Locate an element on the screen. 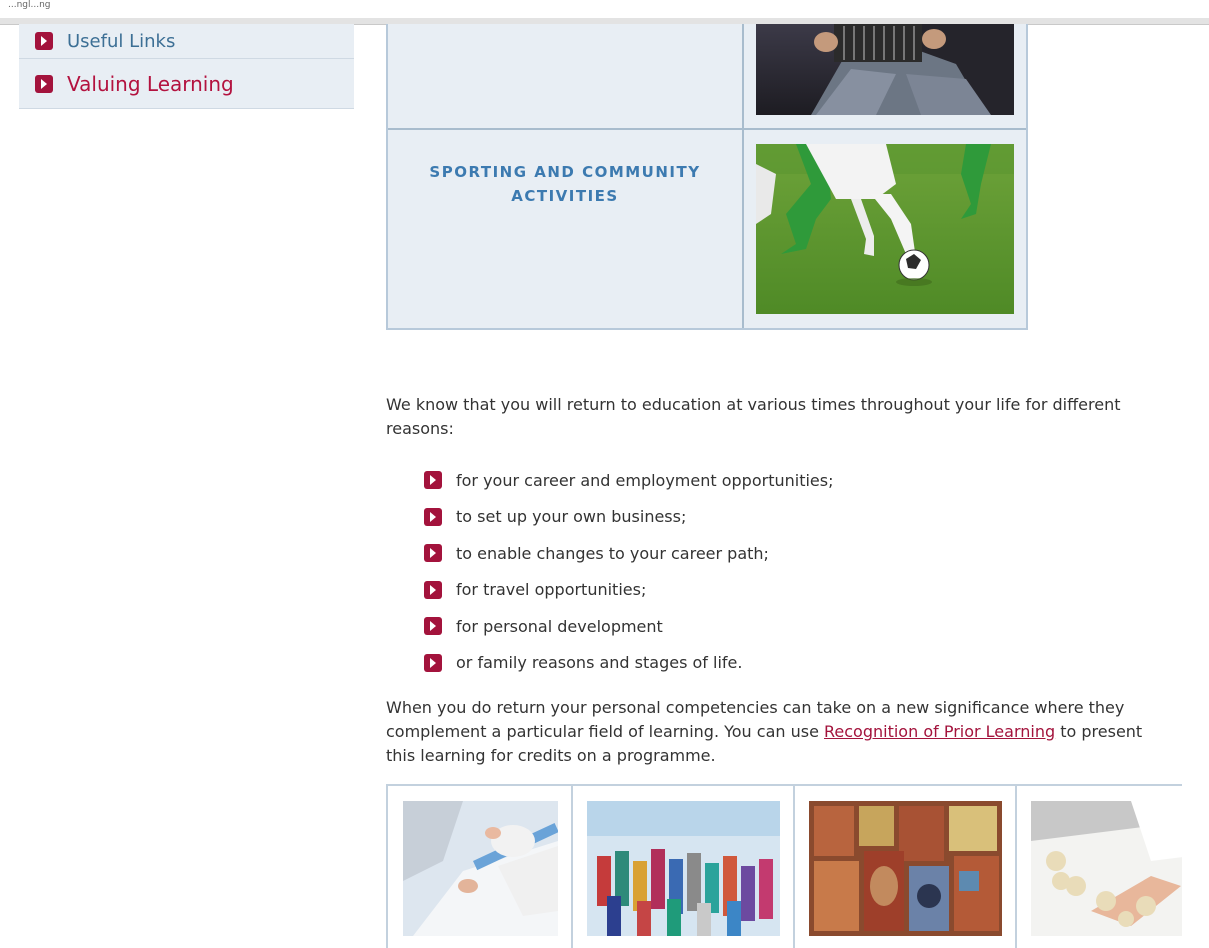 The width and height of the screenshot is (1209, 948). spools-photo is located at coordinates (683, 868).